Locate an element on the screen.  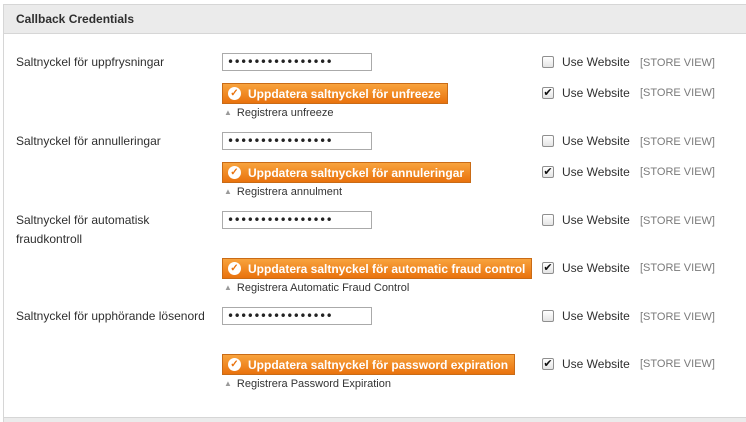
section-title: Callback Credentials is located at coordinates (75, 19).